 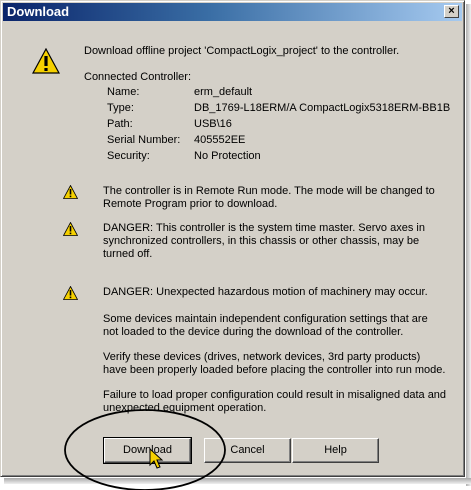 What do you see at coordinates (120, 108) in the screenshot?
I see `type-label: Type:` at bounding box center [120, 108].